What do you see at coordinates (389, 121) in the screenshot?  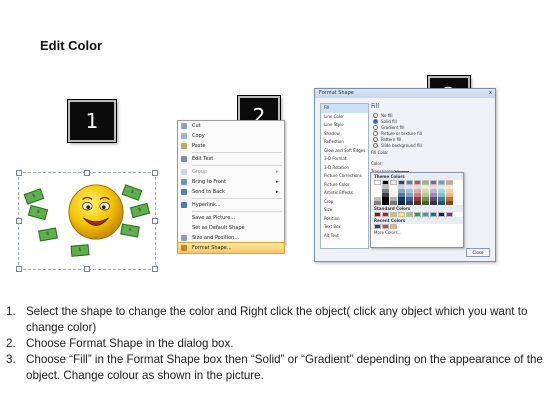 I see `radio-label: Solid fill` at bounding box center [389, 121].